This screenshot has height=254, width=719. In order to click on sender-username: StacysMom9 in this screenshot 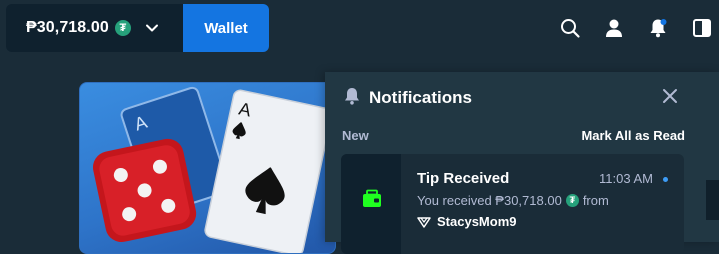, I will do `click(476, 221)`.